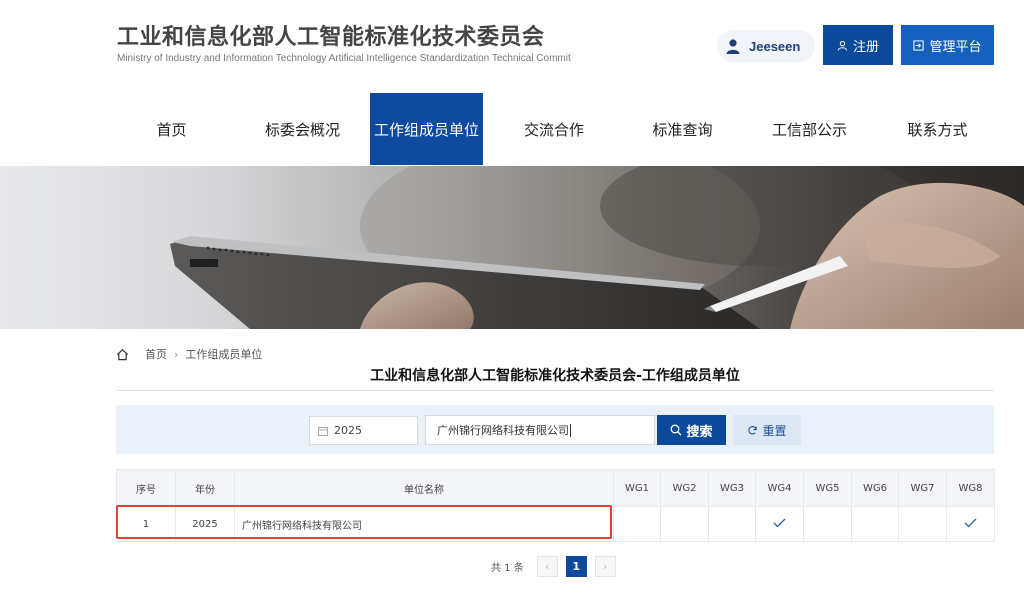  I want to click on row-name-cell: 广州锦行网络科技有限公司, so click(424, 524).